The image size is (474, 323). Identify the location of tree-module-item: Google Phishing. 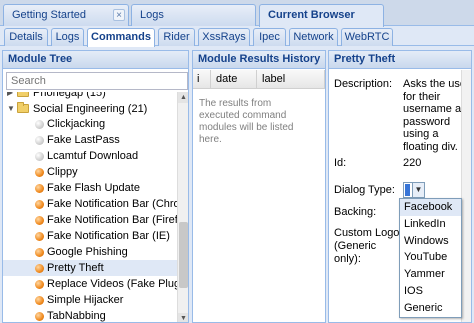
(90, 252).